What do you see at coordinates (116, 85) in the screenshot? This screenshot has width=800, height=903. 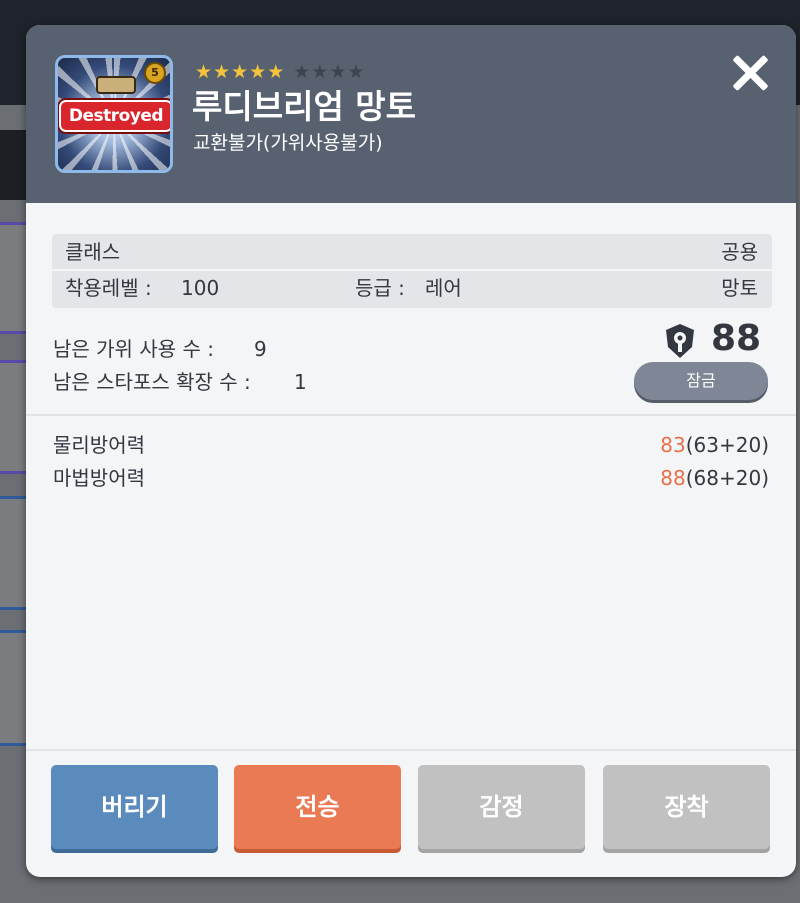 I see `cloak-icon` at bounding box center [116, 85].